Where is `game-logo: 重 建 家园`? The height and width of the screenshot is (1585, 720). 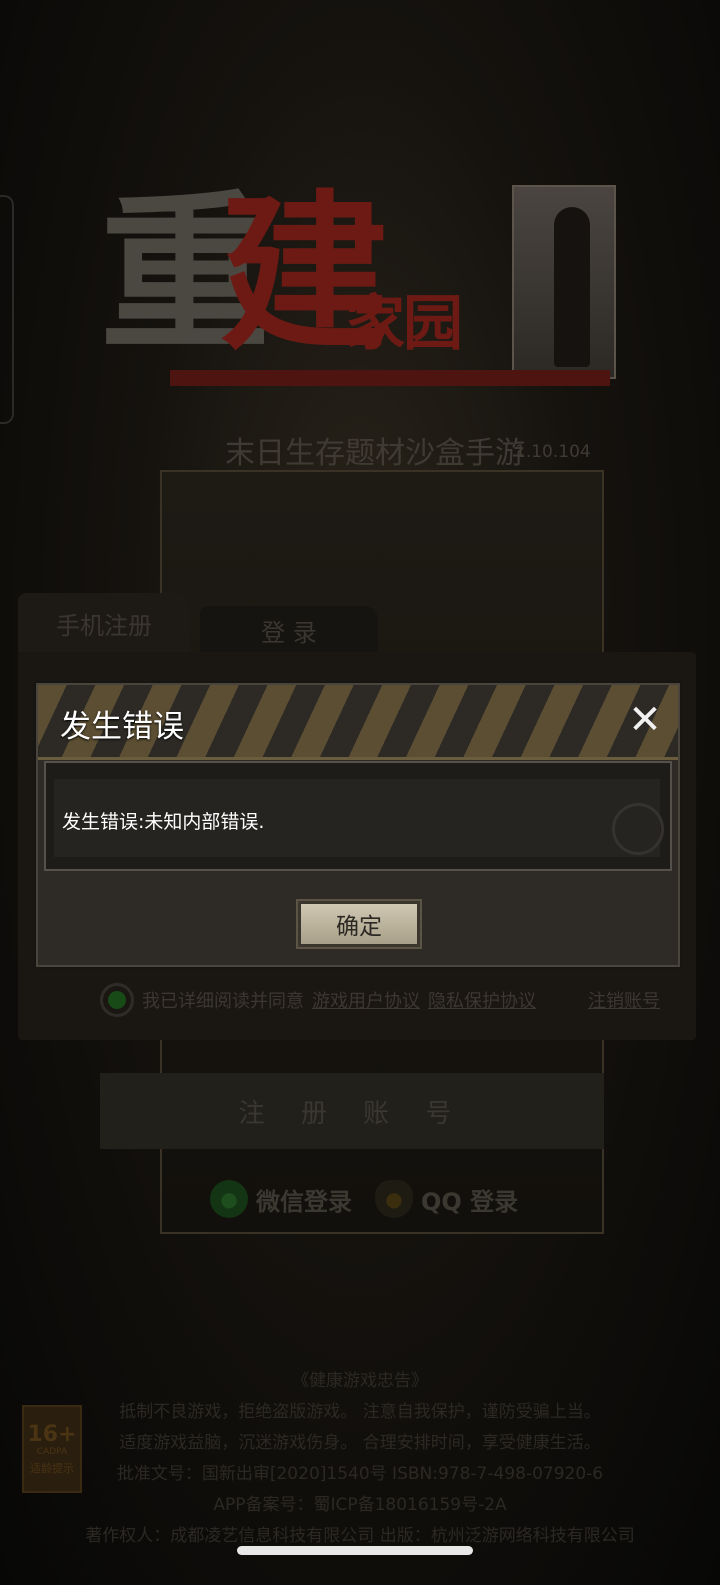 game-logo: 重 建 家园 is located at coordinates (360, 290).